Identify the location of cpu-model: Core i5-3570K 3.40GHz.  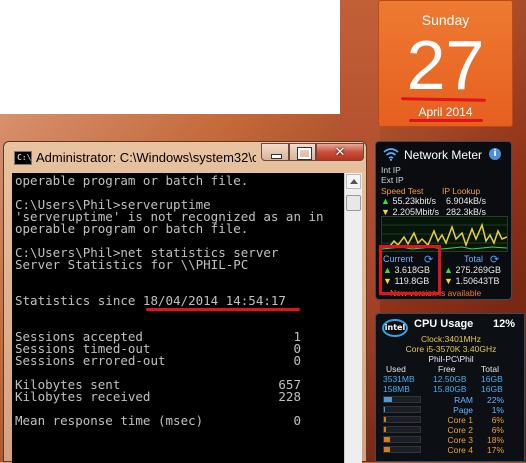
(451, 349).